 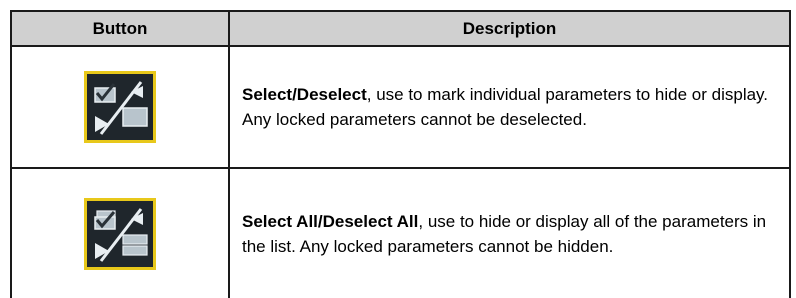 I want to click on header-button: Button, so click(x=121, y=28).